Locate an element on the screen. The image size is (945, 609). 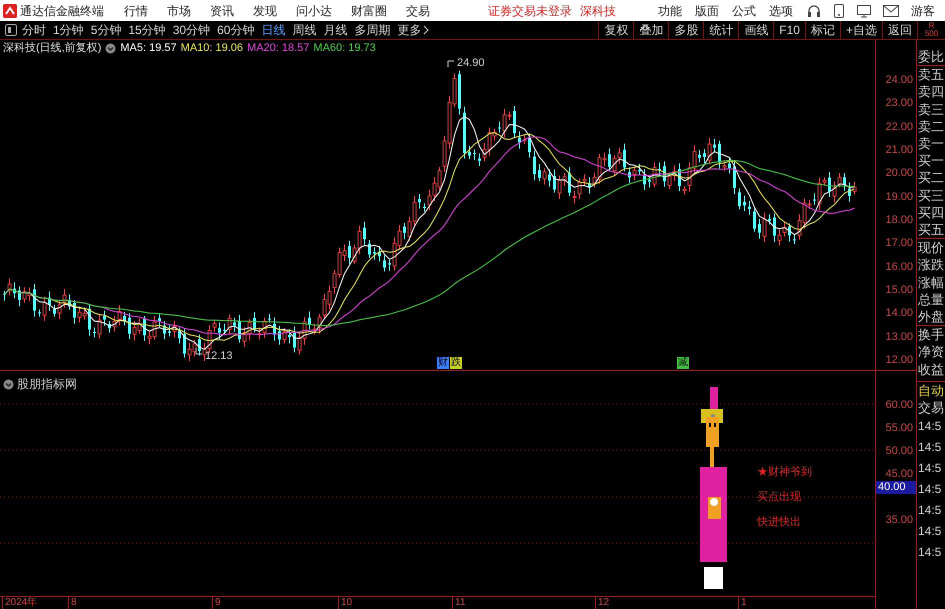
menu-item: 市场 is located at coordinates (179, 11).